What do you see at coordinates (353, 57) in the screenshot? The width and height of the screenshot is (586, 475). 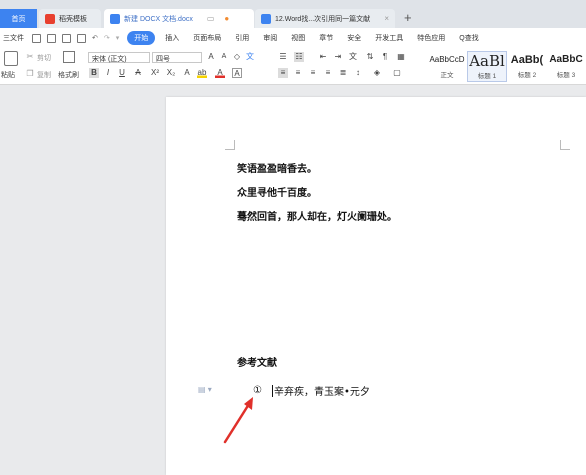 I see `chinese-layout-icon: 文` at bounding box center [353, 57].